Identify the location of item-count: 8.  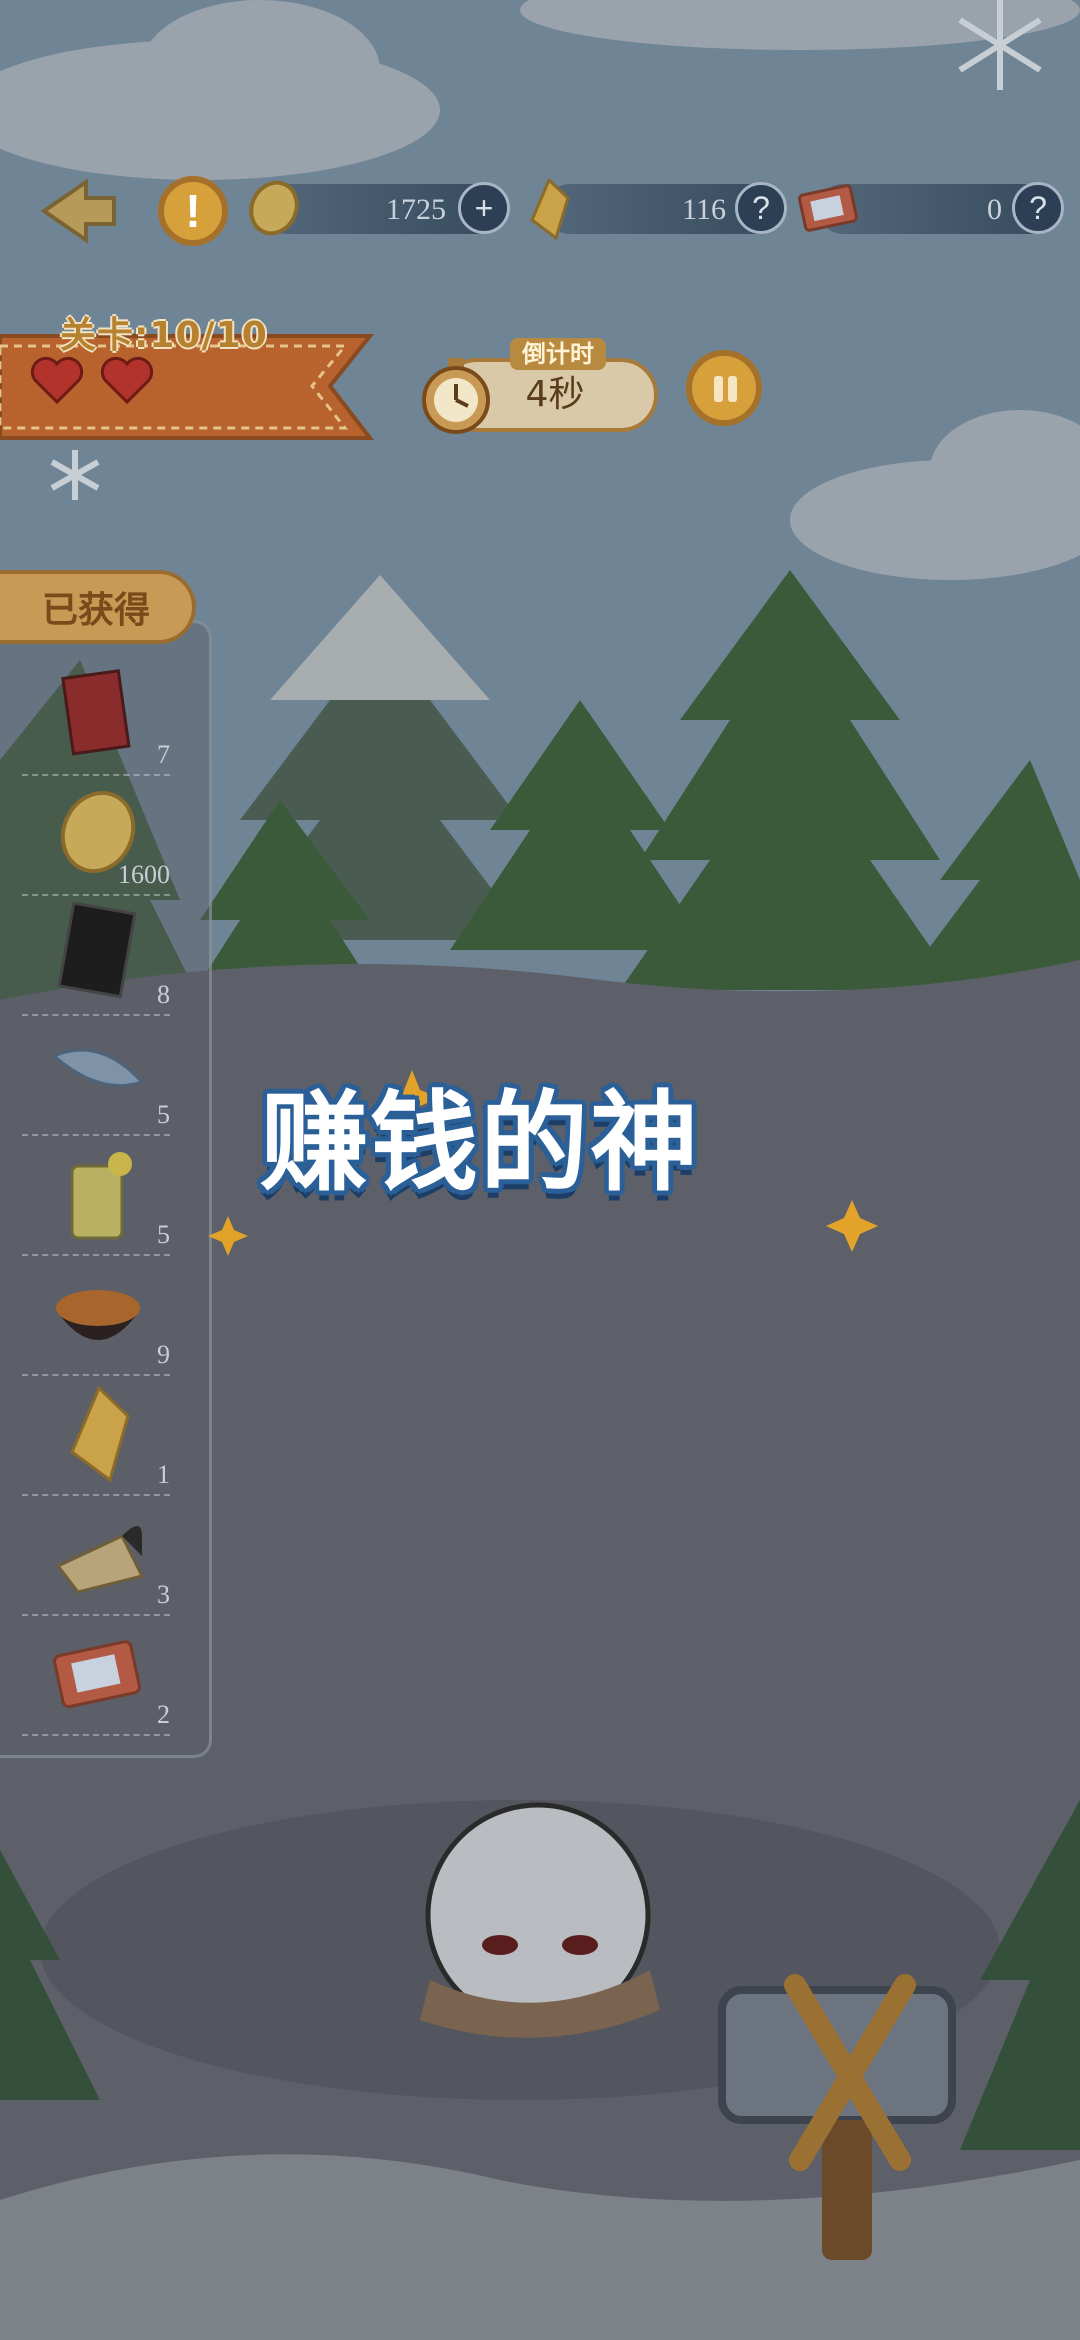
(163, 994).